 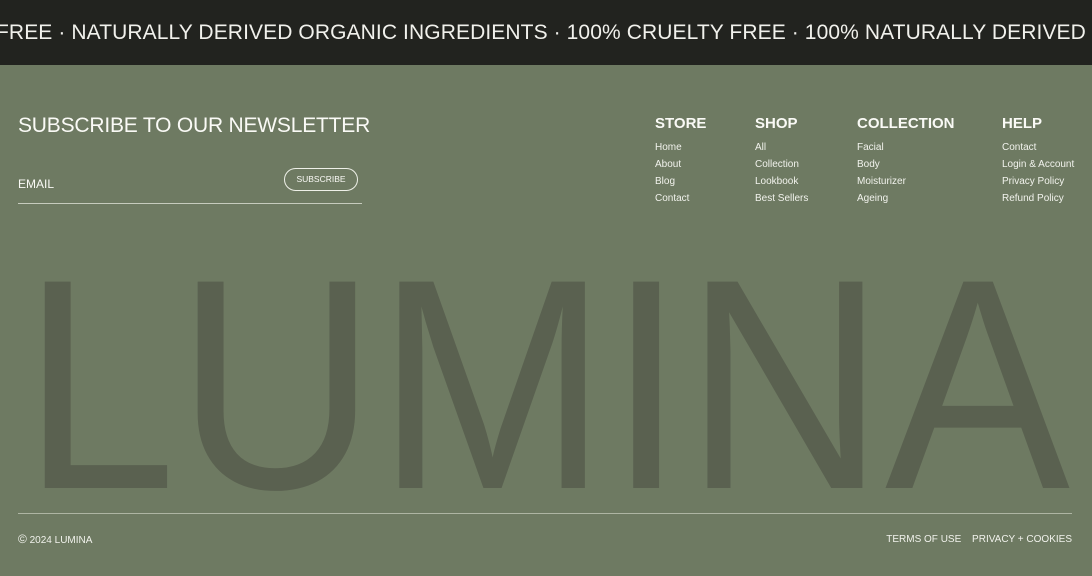 What do you see at coordinates (923, 539) in the screenshot?
I see `terms-of-use-link: TERMS OF USE` at bounding box center [923, 539].